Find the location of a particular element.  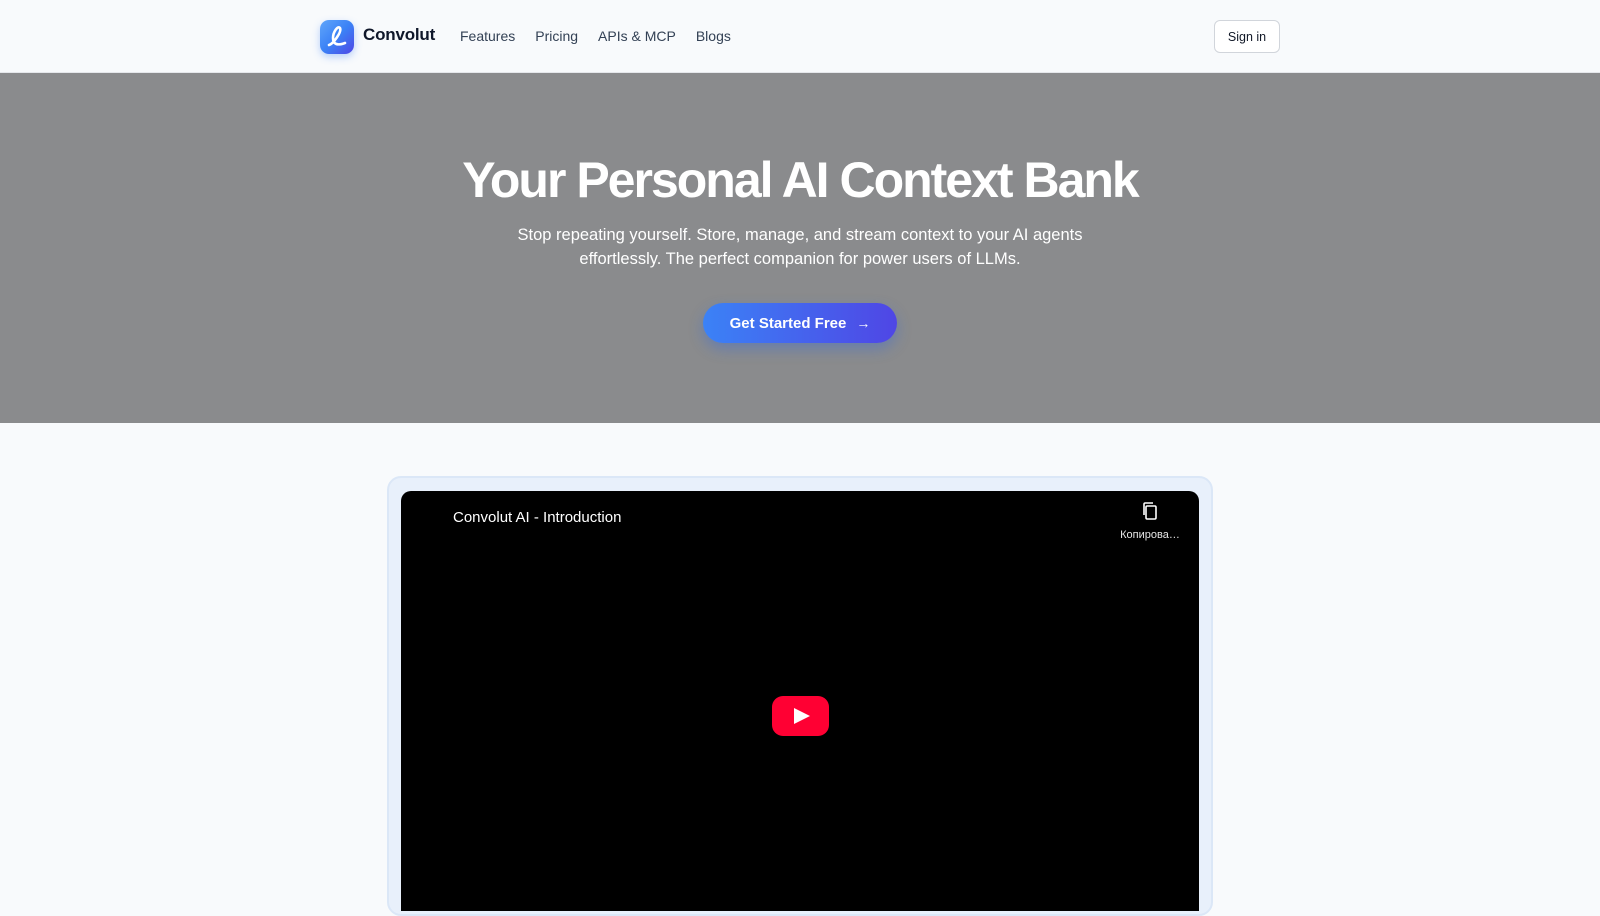

nav-blogs: Blogs is located at coordinates (713, 36).